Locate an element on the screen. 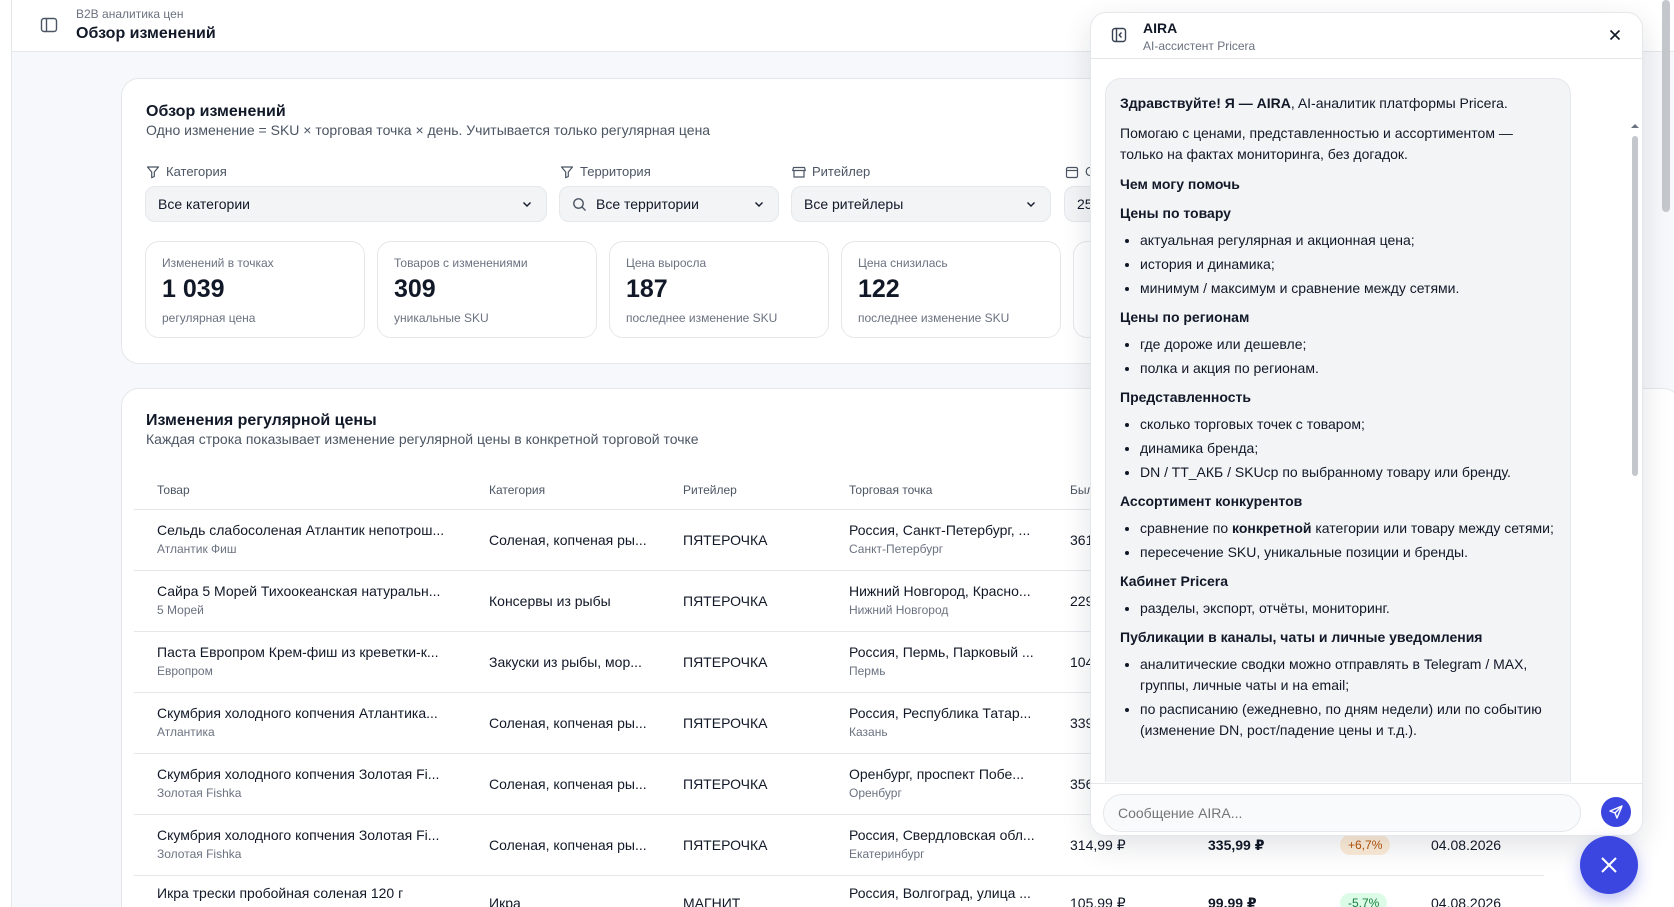 The height and width of the screenshot is (907, 1674). section-title: Цены по товару is located at coordinates (1175, 213).